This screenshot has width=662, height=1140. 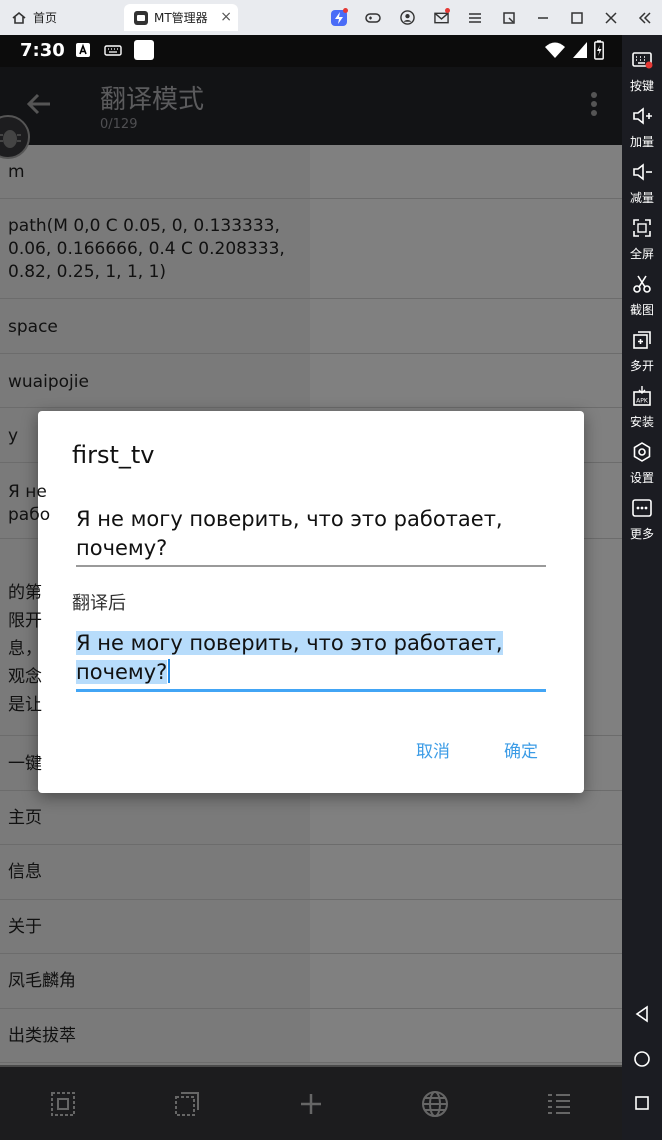 I want to click on mail-button, so click(x=441, y=17).